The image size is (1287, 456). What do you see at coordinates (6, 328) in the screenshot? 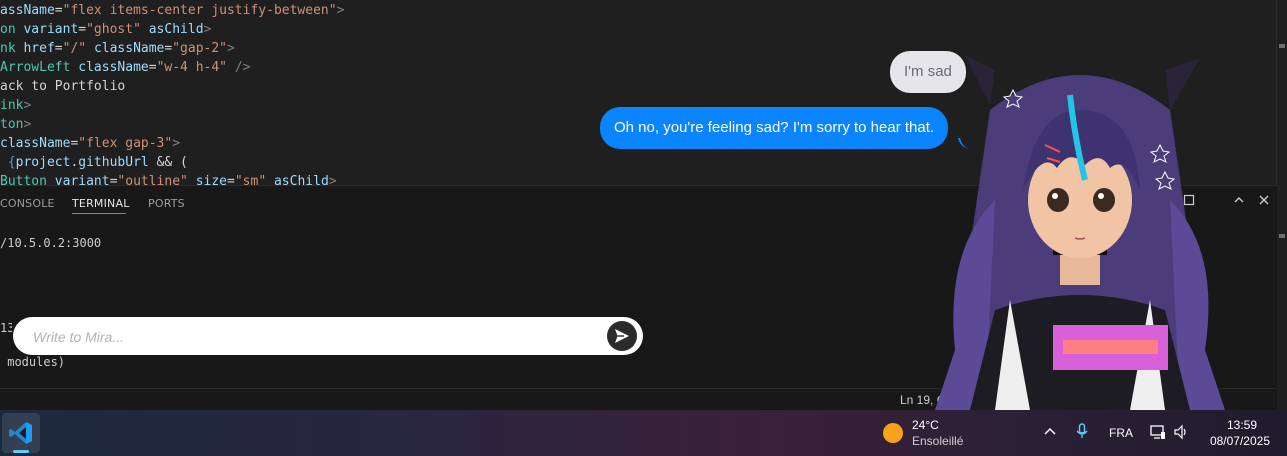
I see `terminal-line: 131` at bounding box center [6, 328].